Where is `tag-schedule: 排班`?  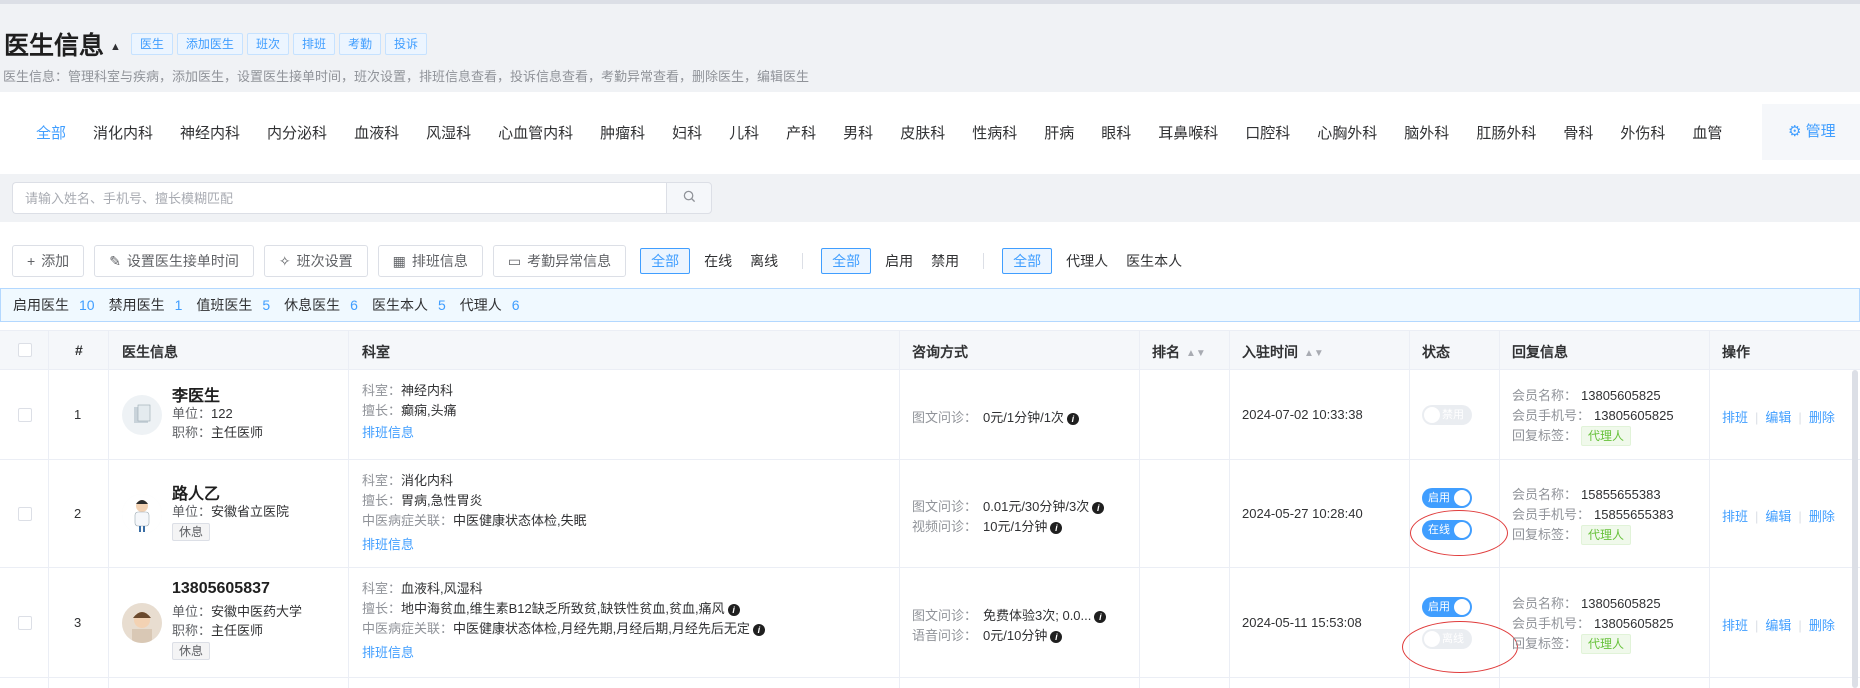 tag-schedule: 排班 is located at coordinates (313, 44).